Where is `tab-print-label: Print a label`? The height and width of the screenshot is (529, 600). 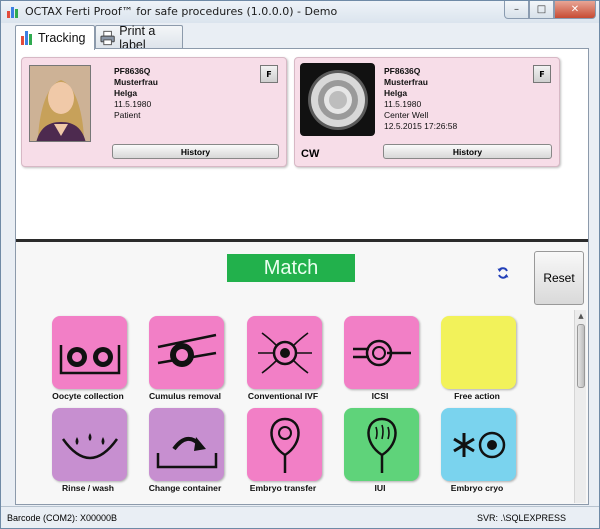 tab-print-label: Print a label is located at coordinates (139, 38).